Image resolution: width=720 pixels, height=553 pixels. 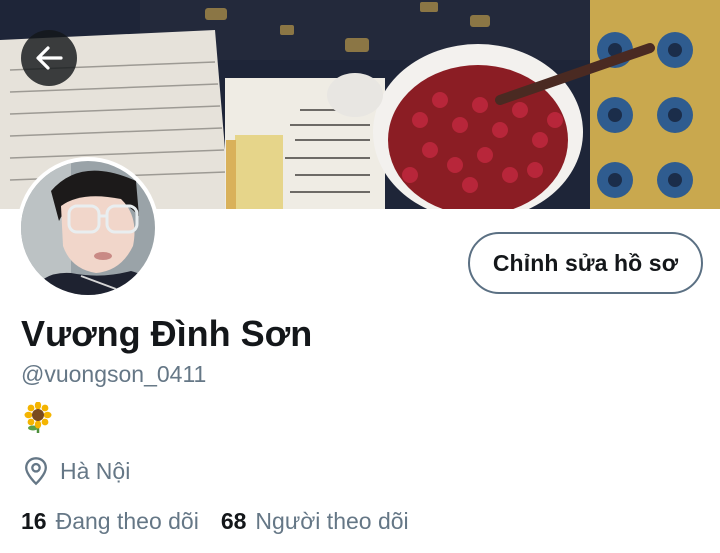 I want to click on profile-location: Hà Nội, so click(x=76, y=471).